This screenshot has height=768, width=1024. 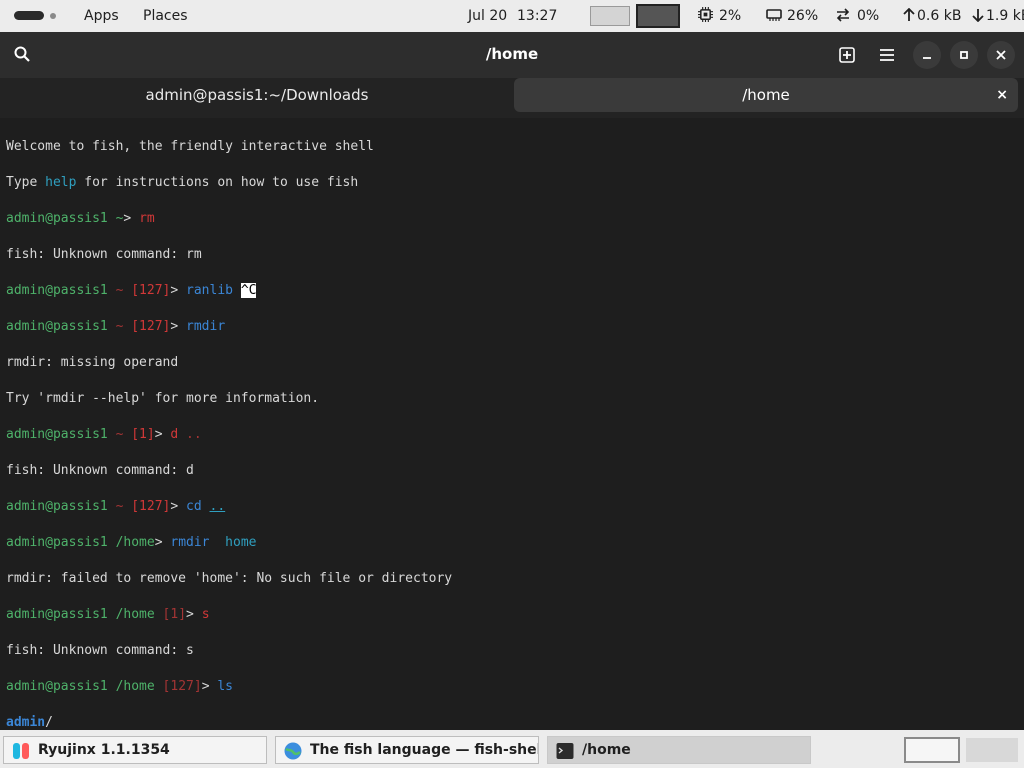 I want to click on close-icon, so click(x=1001, y=55).